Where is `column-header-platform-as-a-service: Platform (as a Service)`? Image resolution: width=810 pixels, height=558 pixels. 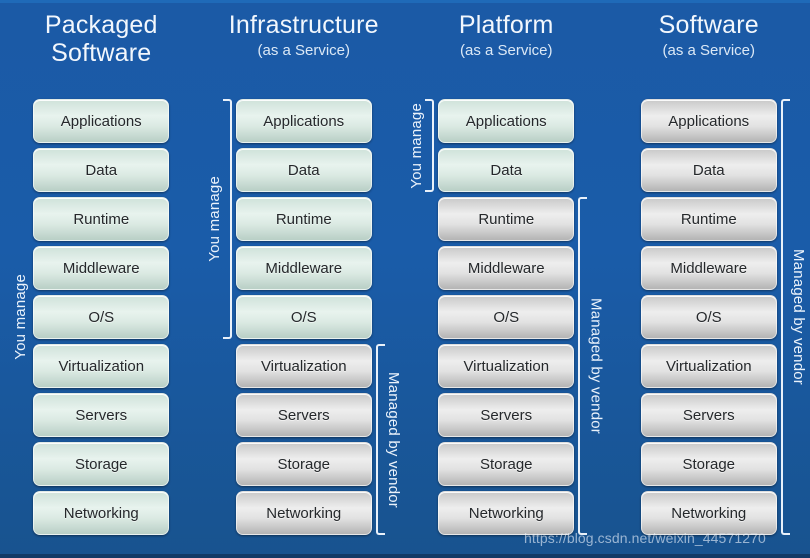
column-header-platform-as-a-service: Platform (as a Service) is located at coordinates (506, 49).